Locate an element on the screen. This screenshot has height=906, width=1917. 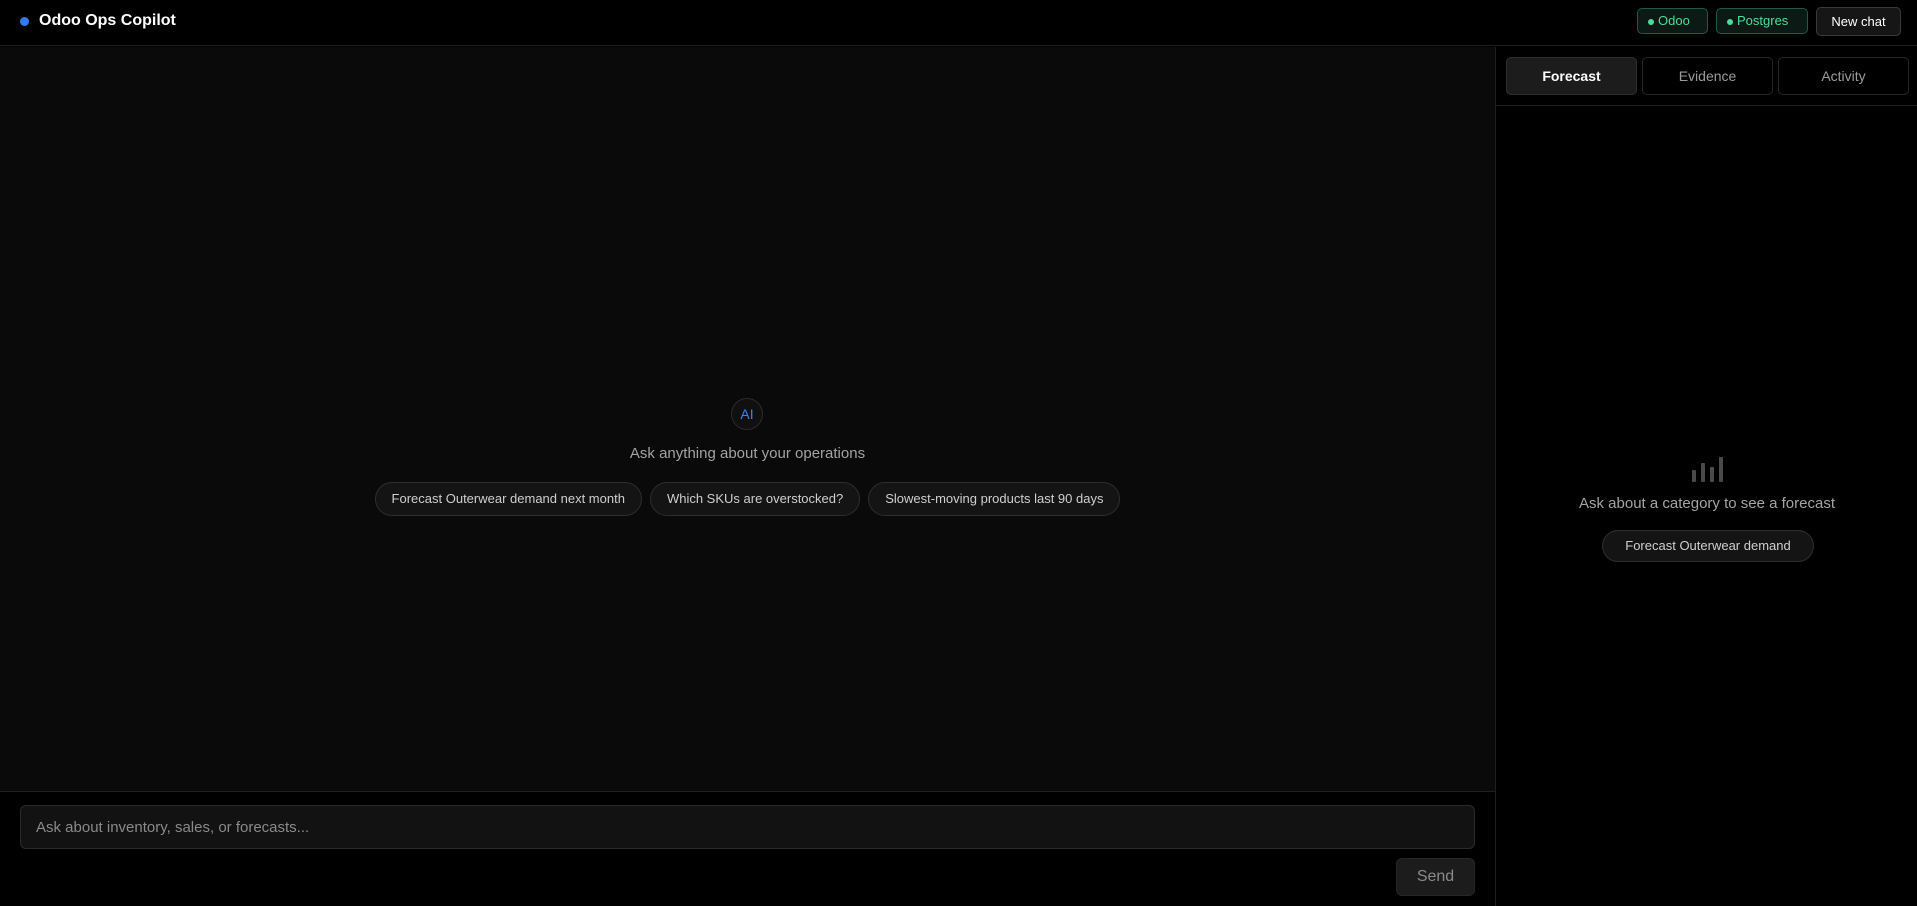
suggestion-chip-overstocked: Which SKUs are overstocked? is located at coordinates (755, 499).